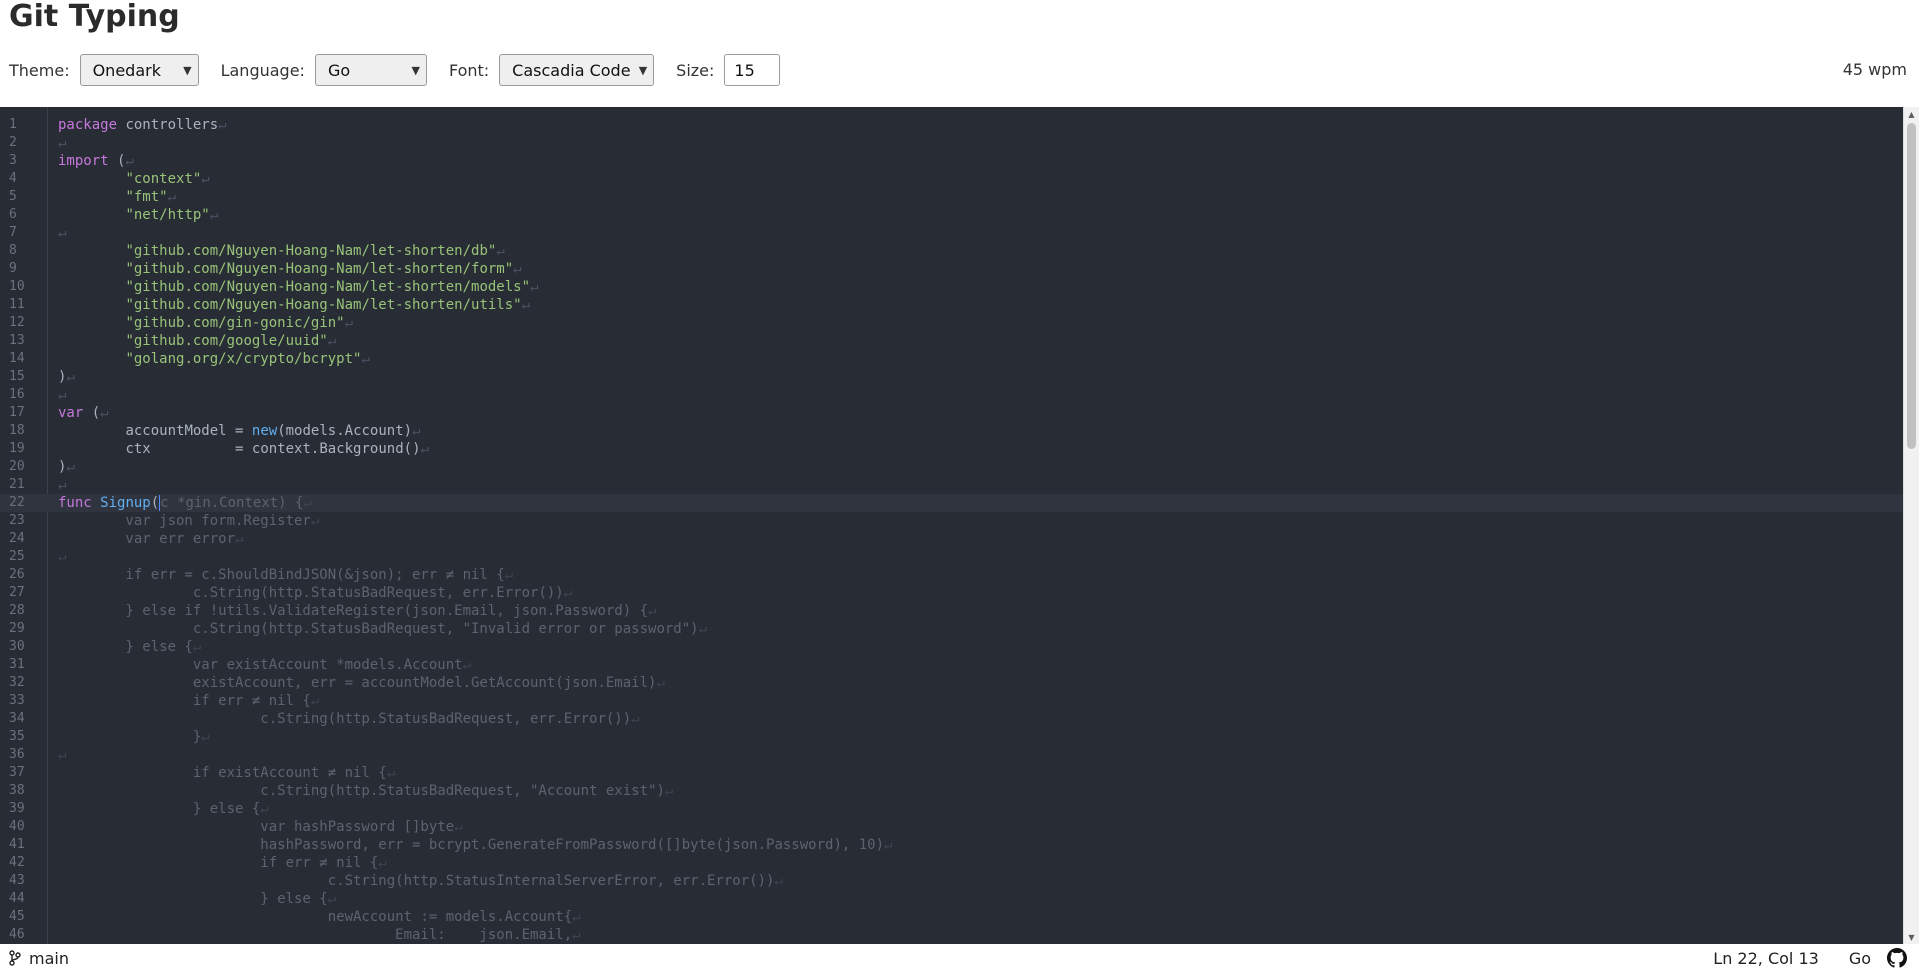  Describe the element at coordinates (370, 70) in the screenshot. I see `language-select: Go ▼` at that location.